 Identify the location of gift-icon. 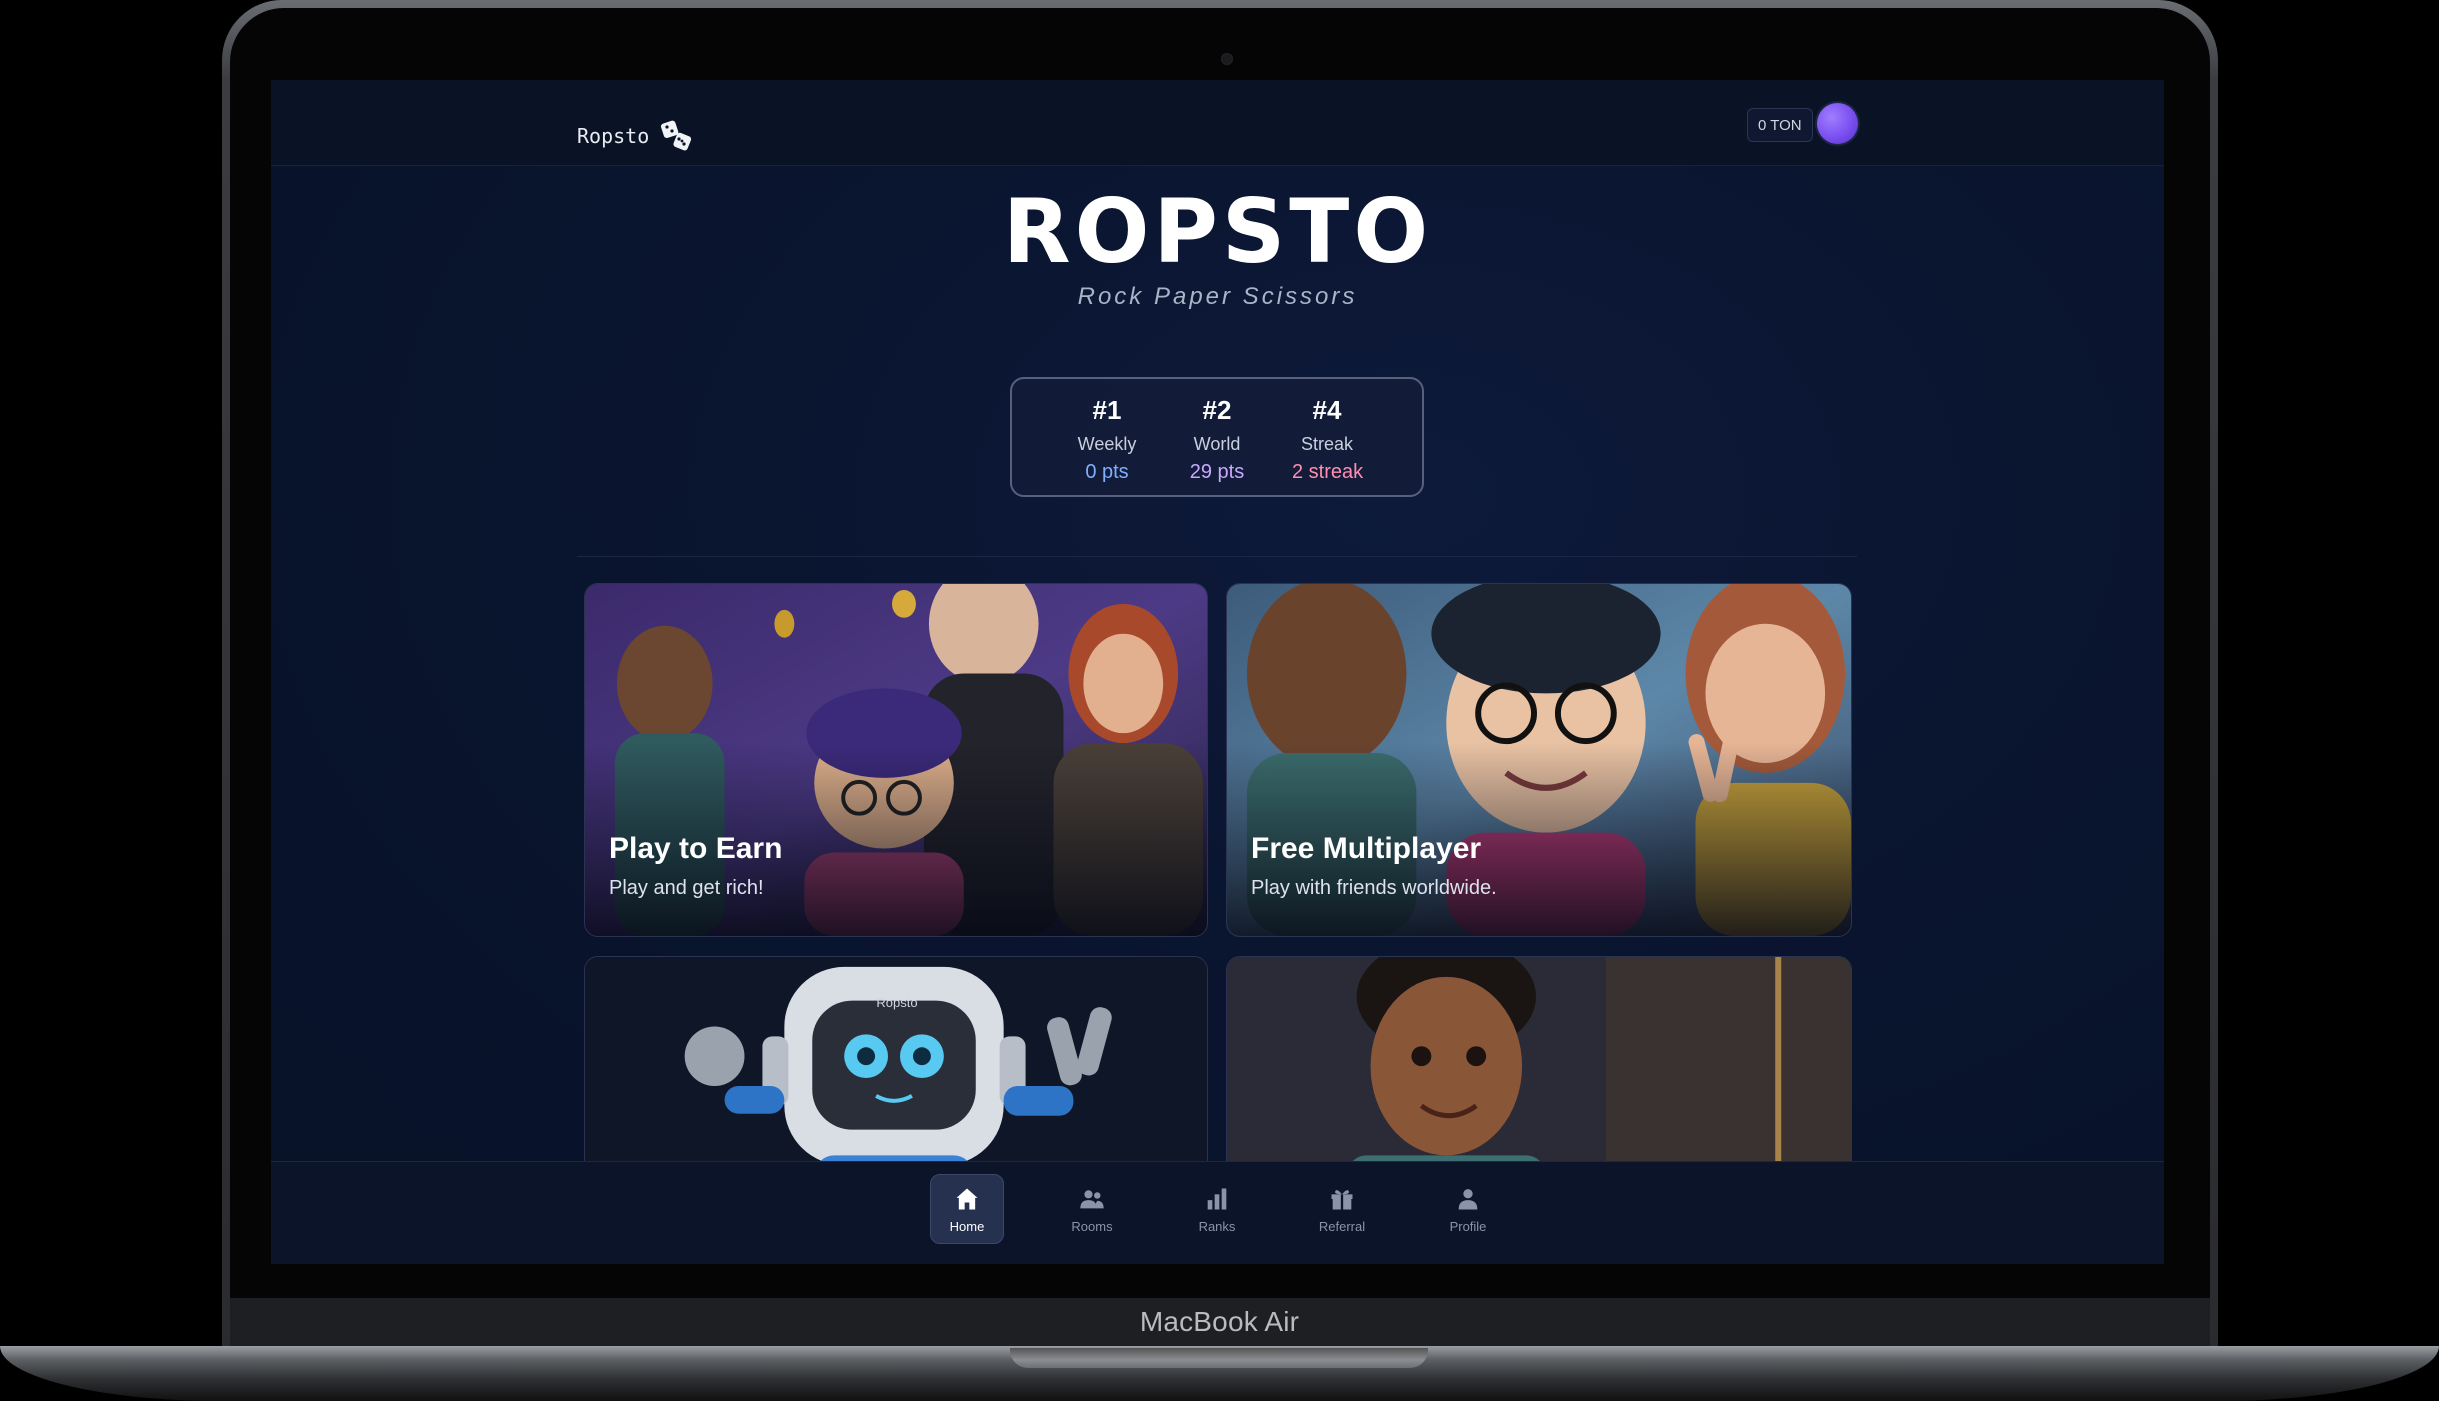
(1342, 1199).